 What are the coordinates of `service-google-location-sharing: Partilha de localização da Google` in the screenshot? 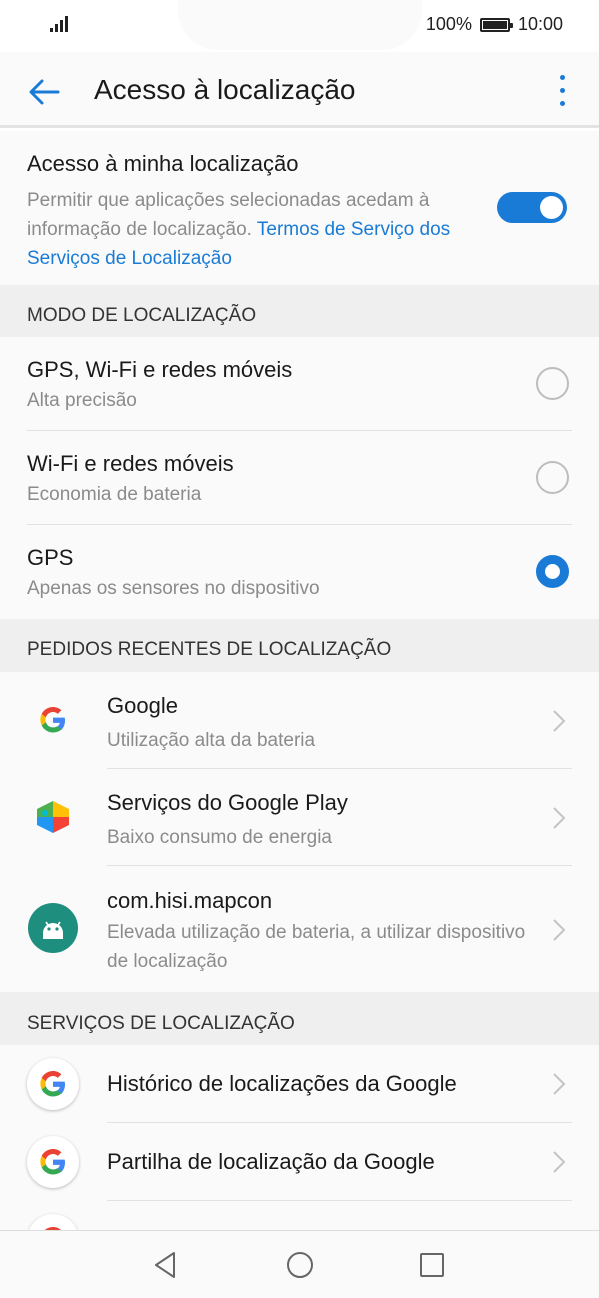 It's located at (299, 1162).